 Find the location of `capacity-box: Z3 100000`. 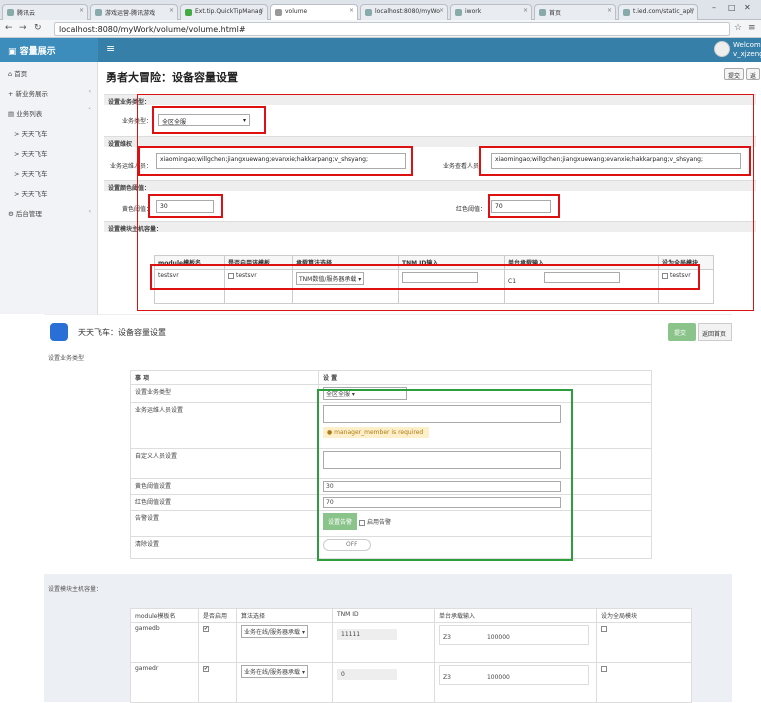

capacity-box: Z3 100000 is located at coordinates (514, 635).